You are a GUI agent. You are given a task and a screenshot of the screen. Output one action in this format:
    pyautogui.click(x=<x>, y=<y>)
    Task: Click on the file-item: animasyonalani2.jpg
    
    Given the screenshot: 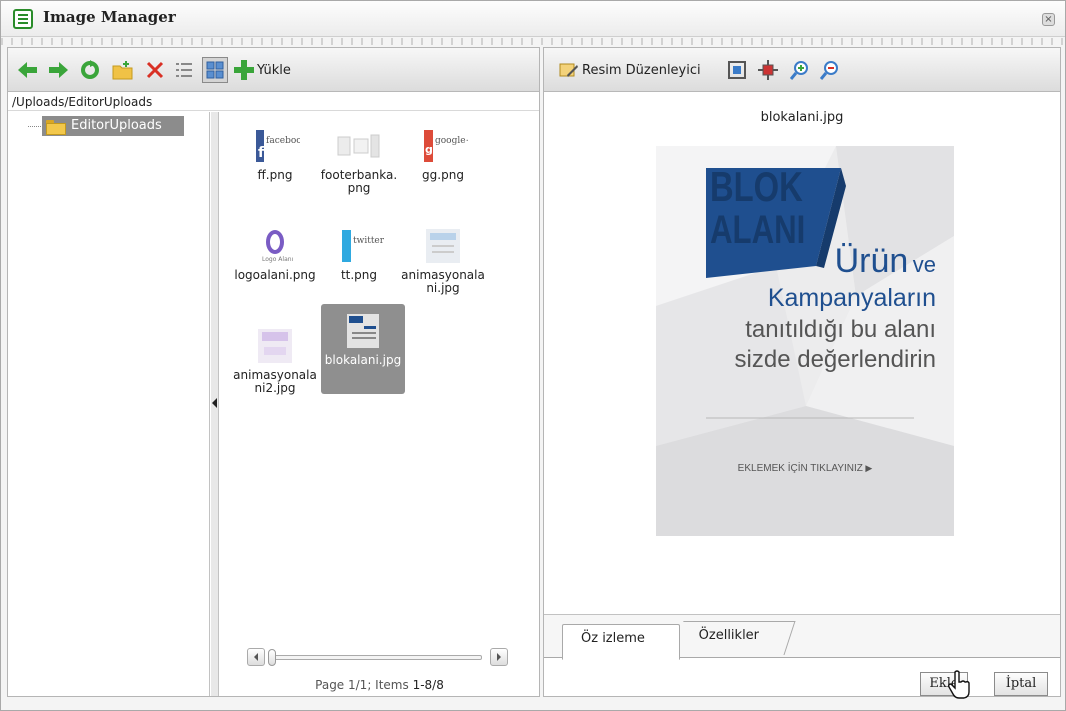 What is the action you would take?
    pyautogui.click(x=275, y=364)
    